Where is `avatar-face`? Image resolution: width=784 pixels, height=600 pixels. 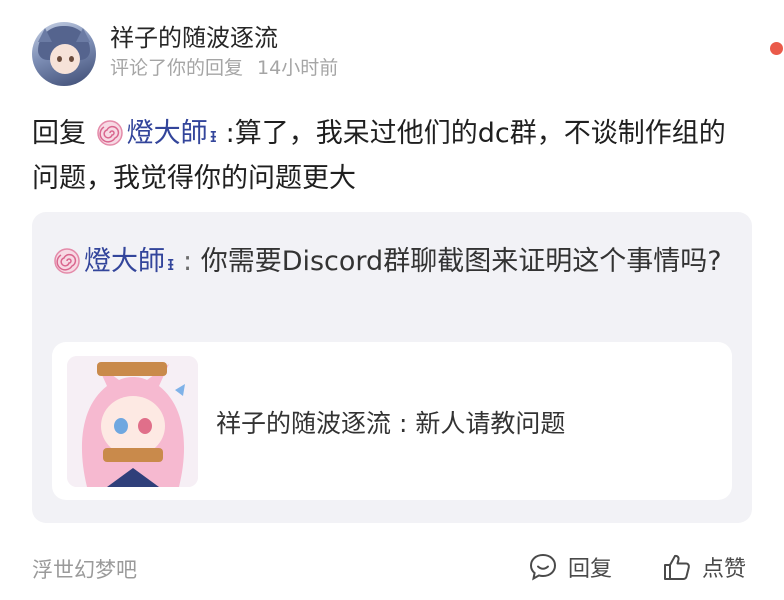 avatar-face is located at coordinates (65, 59).